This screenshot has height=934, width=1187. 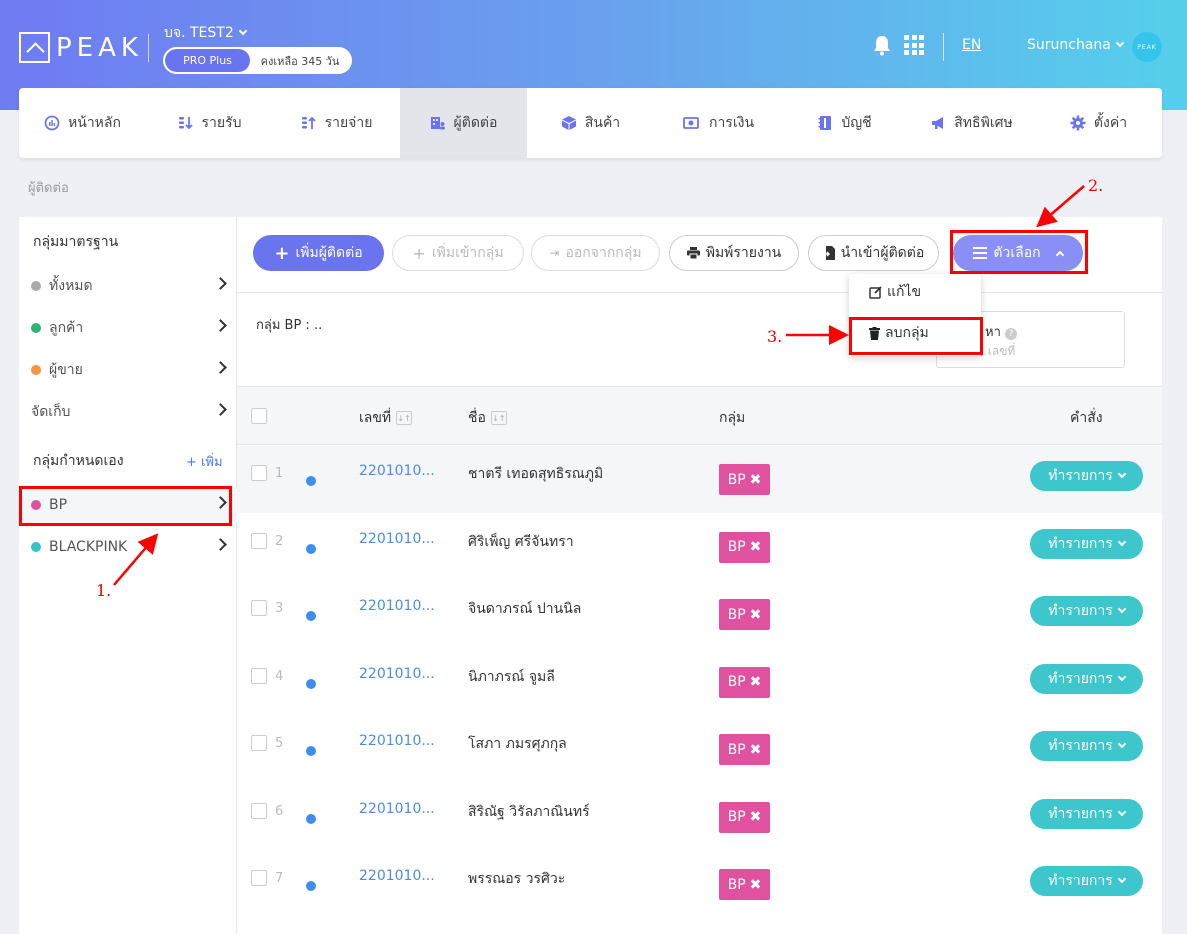 What do you see at coordinates (699, 614) in the screenshot?
I see `table-row: 3 2201010... จินดาภรณ์ ปานนิล BP ✖ ทำรายการ` at bounding box center [699, 614].